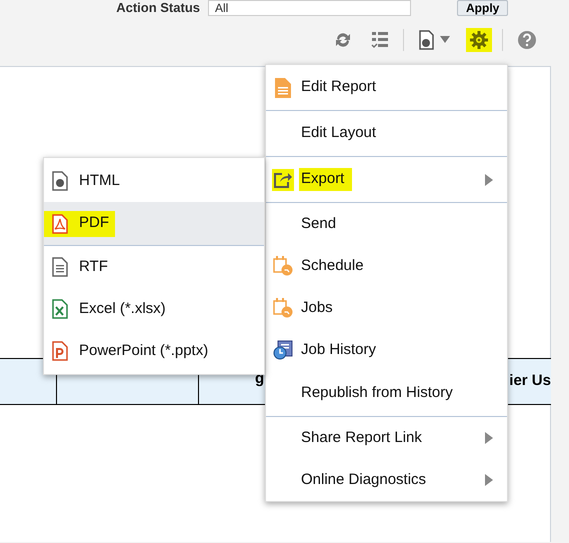 This screenshot has height=543, width=569. What do you see at coordinates (386, 224) in the screenshot?
I see `menu-item: Send` at bounding box center [386, 224].